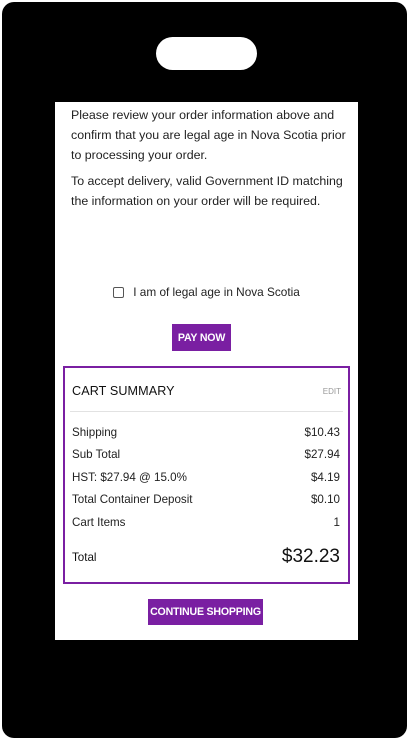 Image resolution: width=409 pixels, height=740 pixels. What do you see at coordinates (325, 477) in the screenshot?
I see `cart-row-value: $4.19` at bounding box center [325, 477].